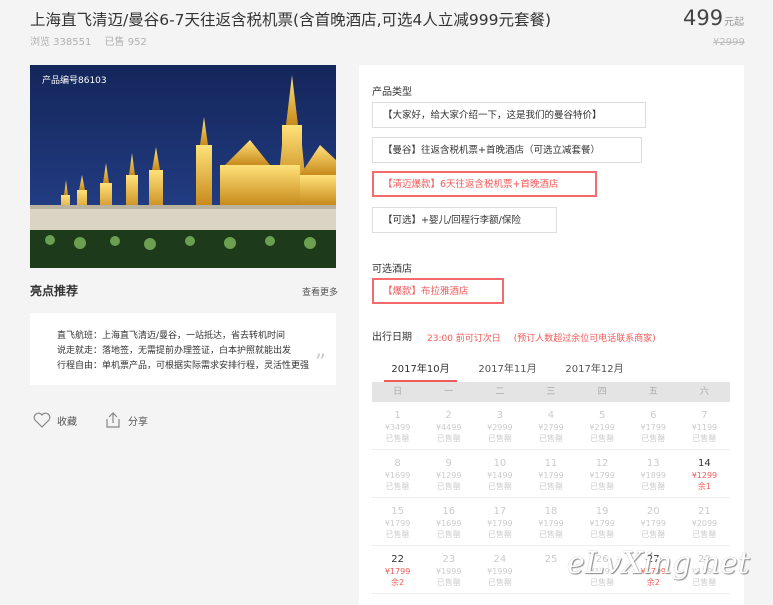  What do you see at coordinates (174, 351) in the screenshot?
I see `highlight-line: 说走就走：落地签，无需提前办理签证，白本护照就能出发` at bounding box center [174, 351].